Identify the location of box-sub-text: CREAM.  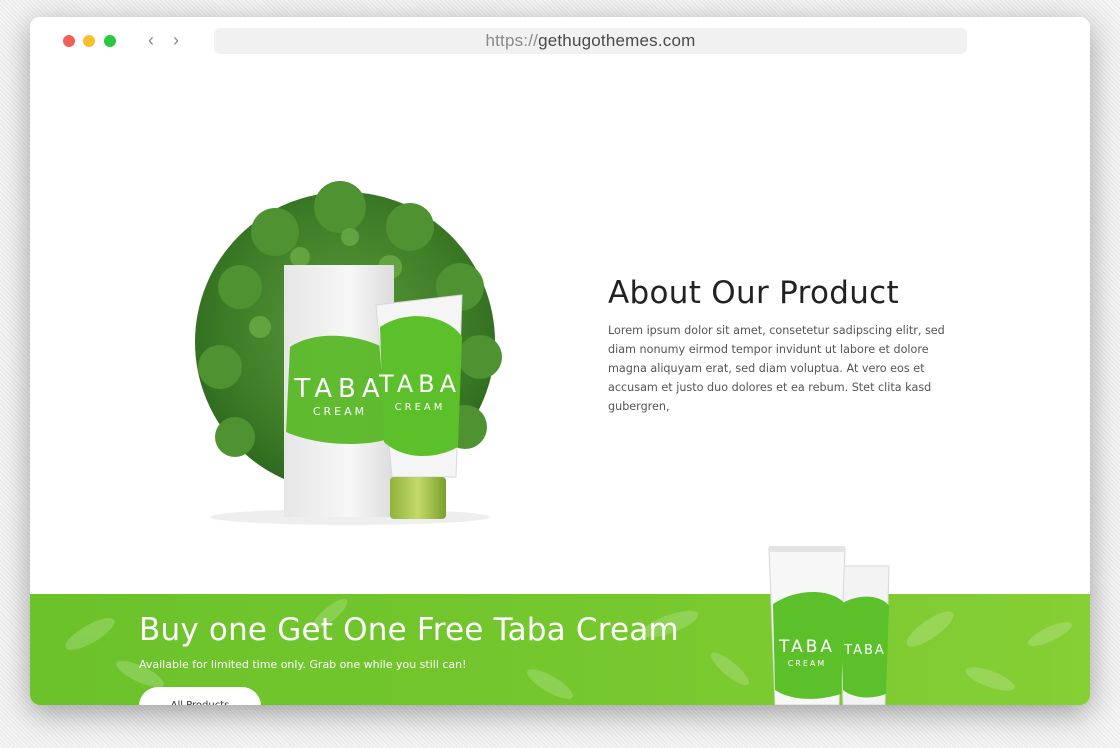
(340, 411).